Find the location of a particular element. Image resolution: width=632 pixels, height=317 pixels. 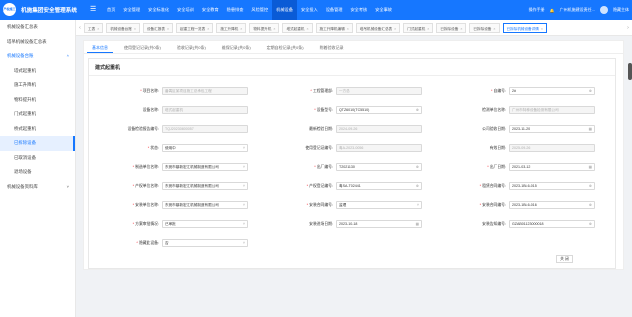

subtab: 基本信息 is located at coordinates (100, 48).